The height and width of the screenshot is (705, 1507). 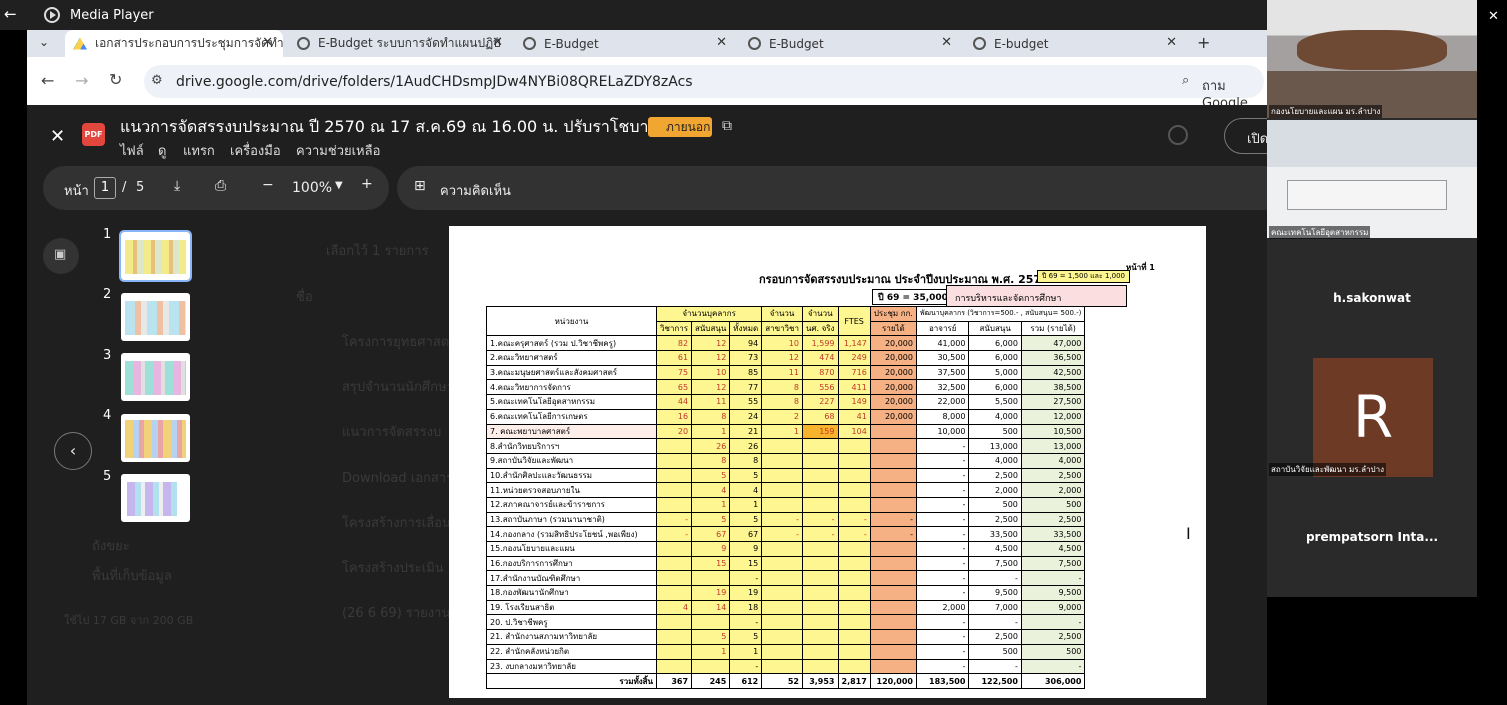 What do you see at coordinates (1053, 416) in the screenshot?
I see `table-cell: 12,000` at bounding box center [1053, 416].